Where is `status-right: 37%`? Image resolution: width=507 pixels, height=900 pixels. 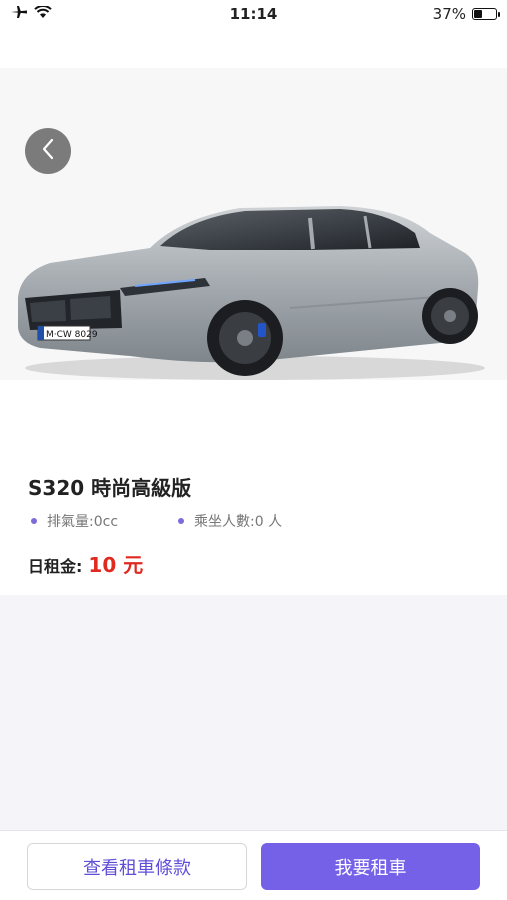 status-right: 37% is located at coordinates (438, 14).